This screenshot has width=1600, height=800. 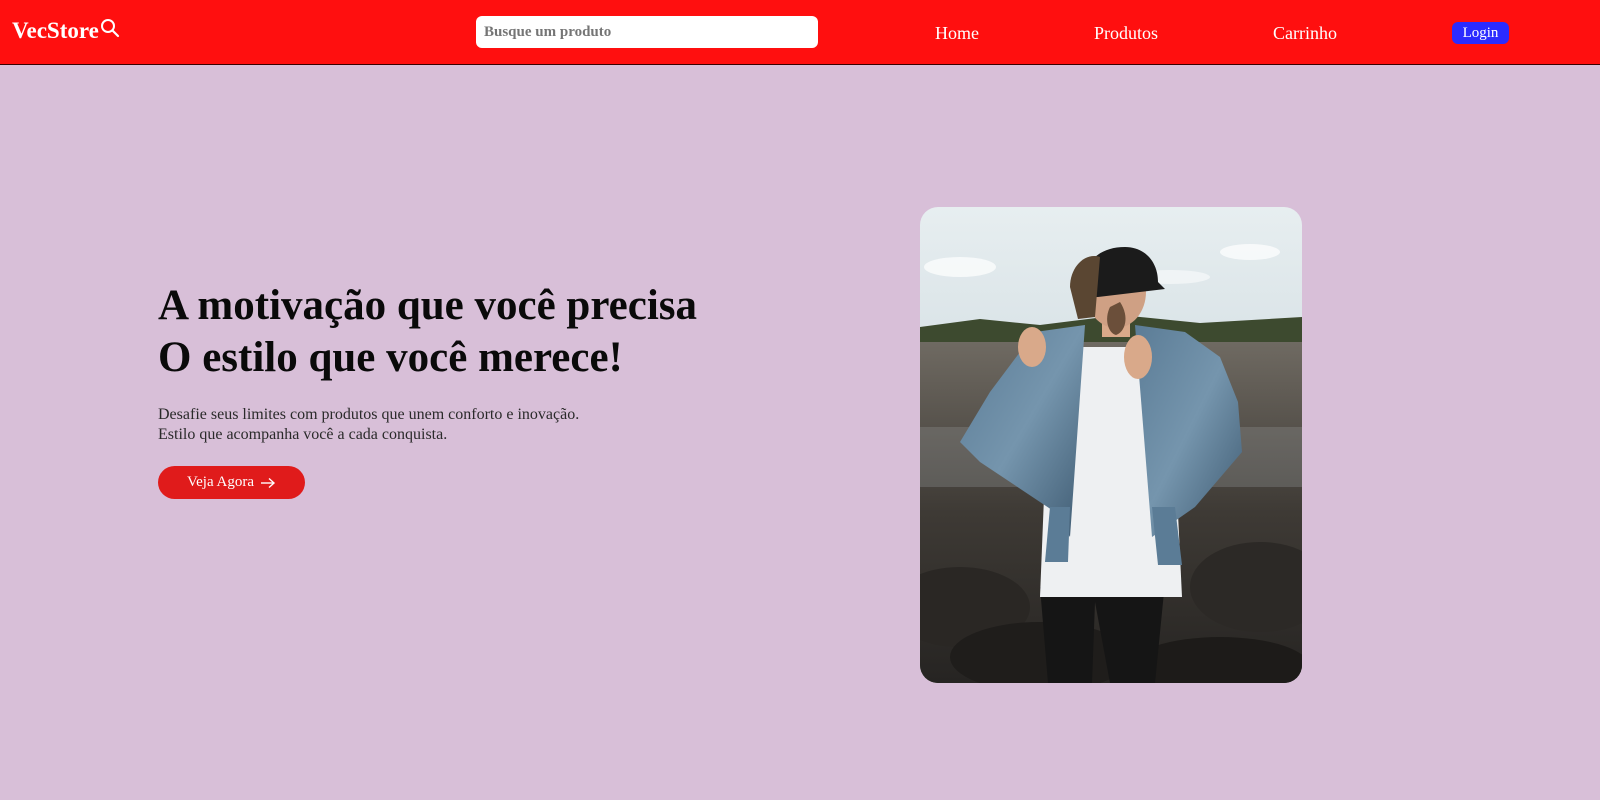 I want to click on veja-agora-button: Veja Agora, so click(x=231, y=482).